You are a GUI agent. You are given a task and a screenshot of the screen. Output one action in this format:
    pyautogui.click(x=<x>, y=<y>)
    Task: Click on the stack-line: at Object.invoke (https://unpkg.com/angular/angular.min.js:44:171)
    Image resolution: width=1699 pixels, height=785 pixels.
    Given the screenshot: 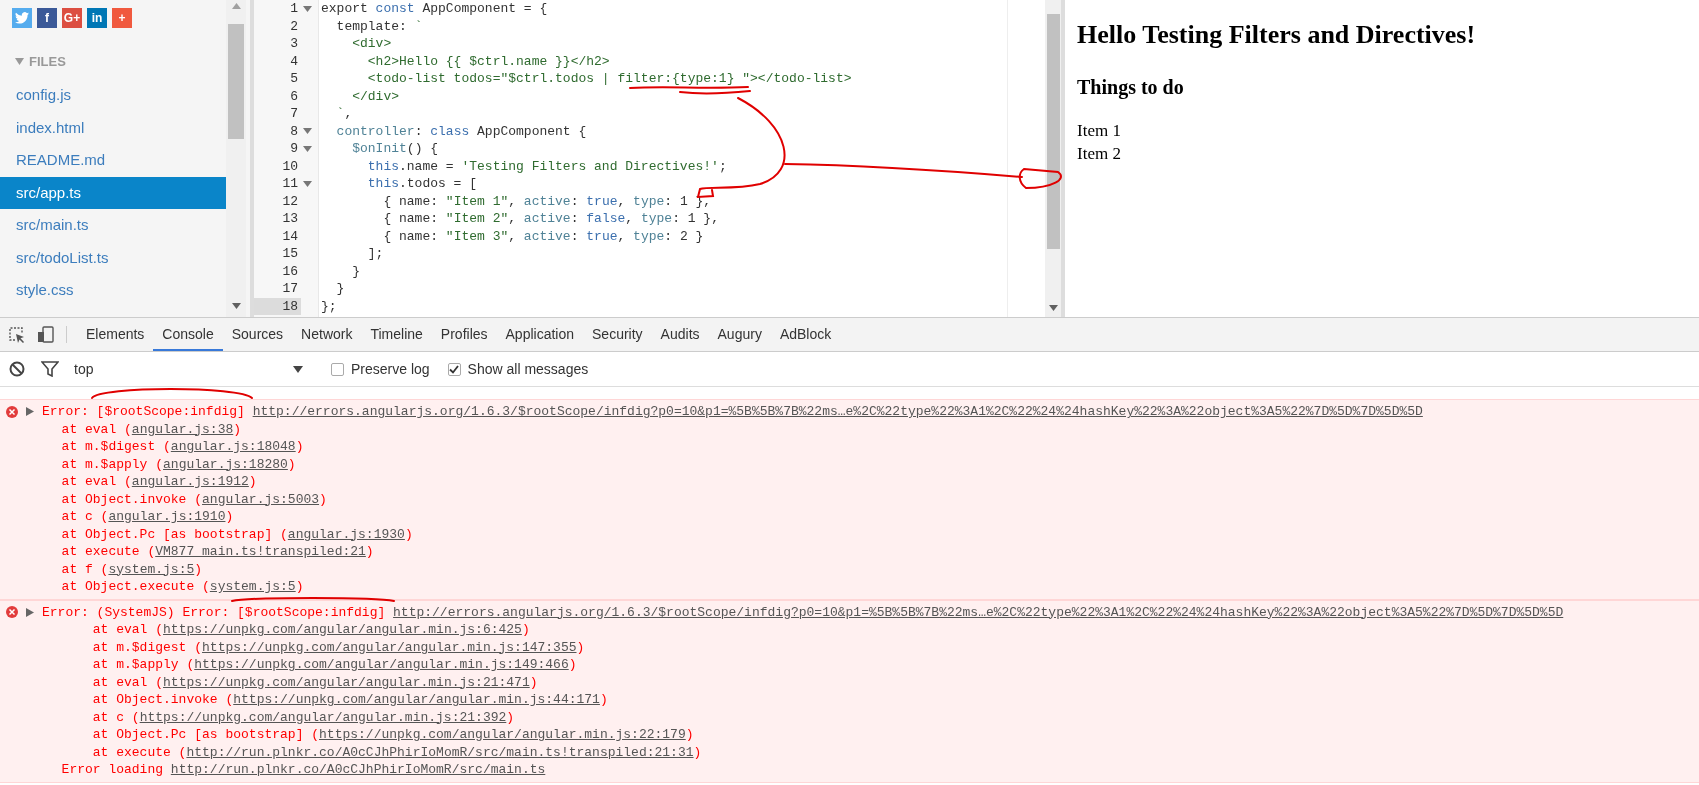 What is the action you would take?
    pyautogui.click(x=350, y=700)
    